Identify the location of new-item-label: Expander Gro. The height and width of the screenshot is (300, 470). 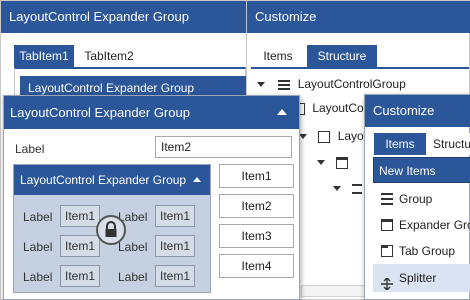
(434, 225).